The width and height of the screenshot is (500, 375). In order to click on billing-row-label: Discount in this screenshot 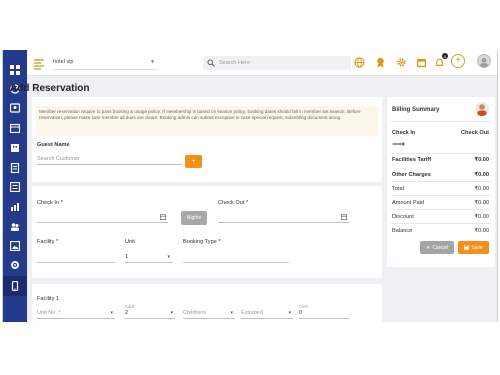, I will do `click(403, 217)`.